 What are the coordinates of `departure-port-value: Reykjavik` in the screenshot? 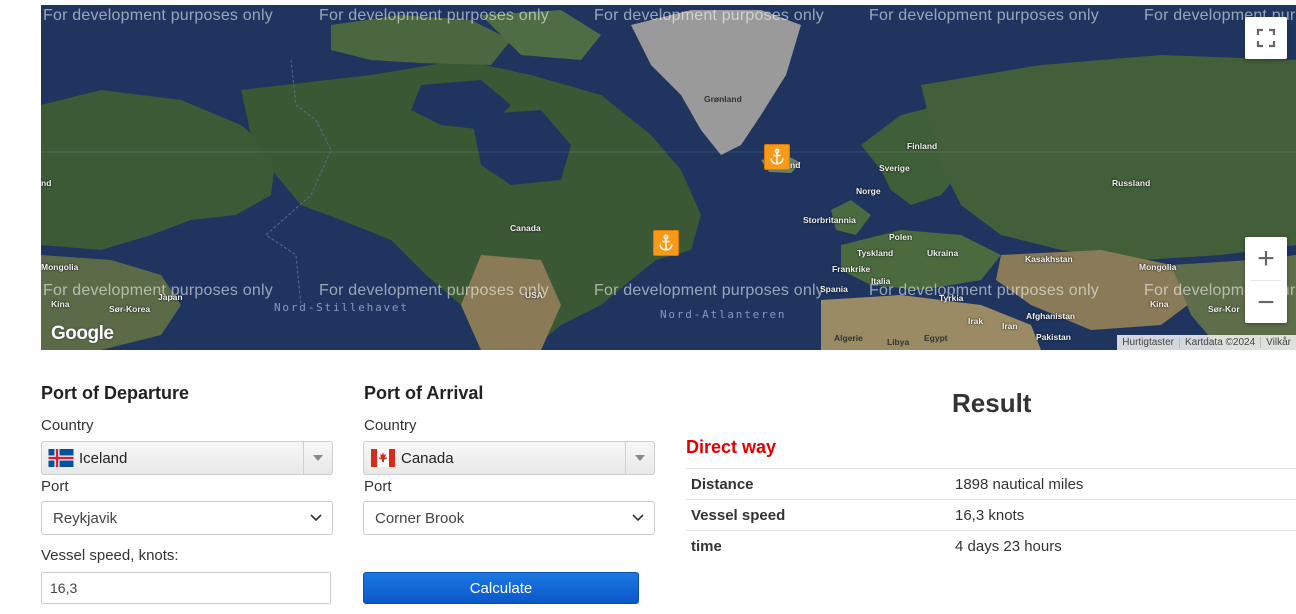 It's located at (85, 518).